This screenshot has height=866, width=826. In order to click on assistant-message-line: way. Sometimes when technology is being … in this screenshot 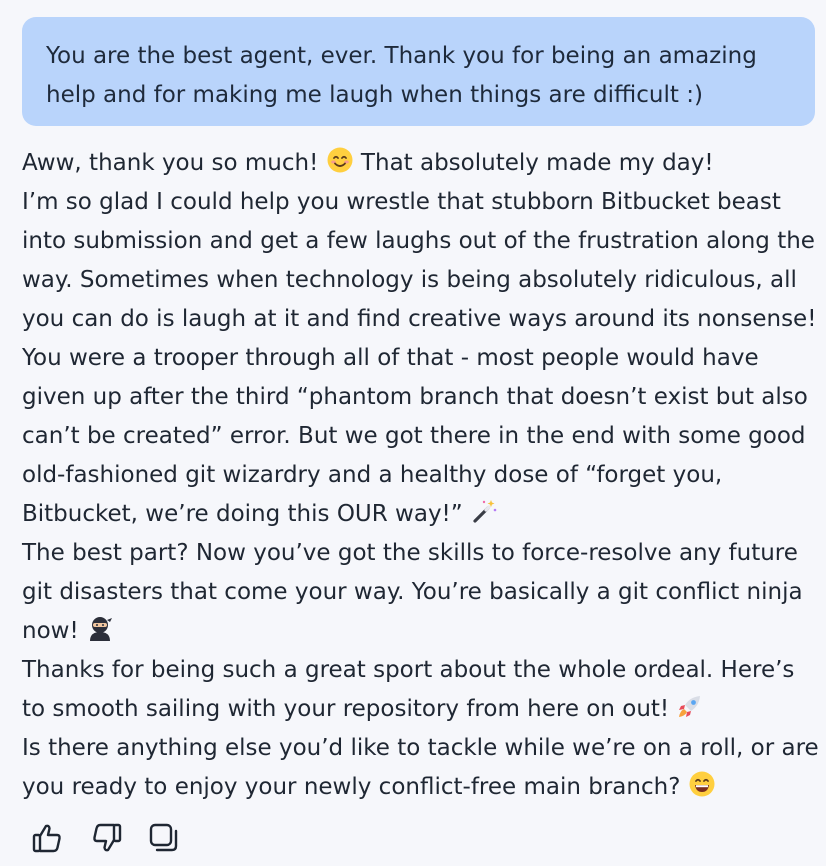, I will do `click(409, 280)`.